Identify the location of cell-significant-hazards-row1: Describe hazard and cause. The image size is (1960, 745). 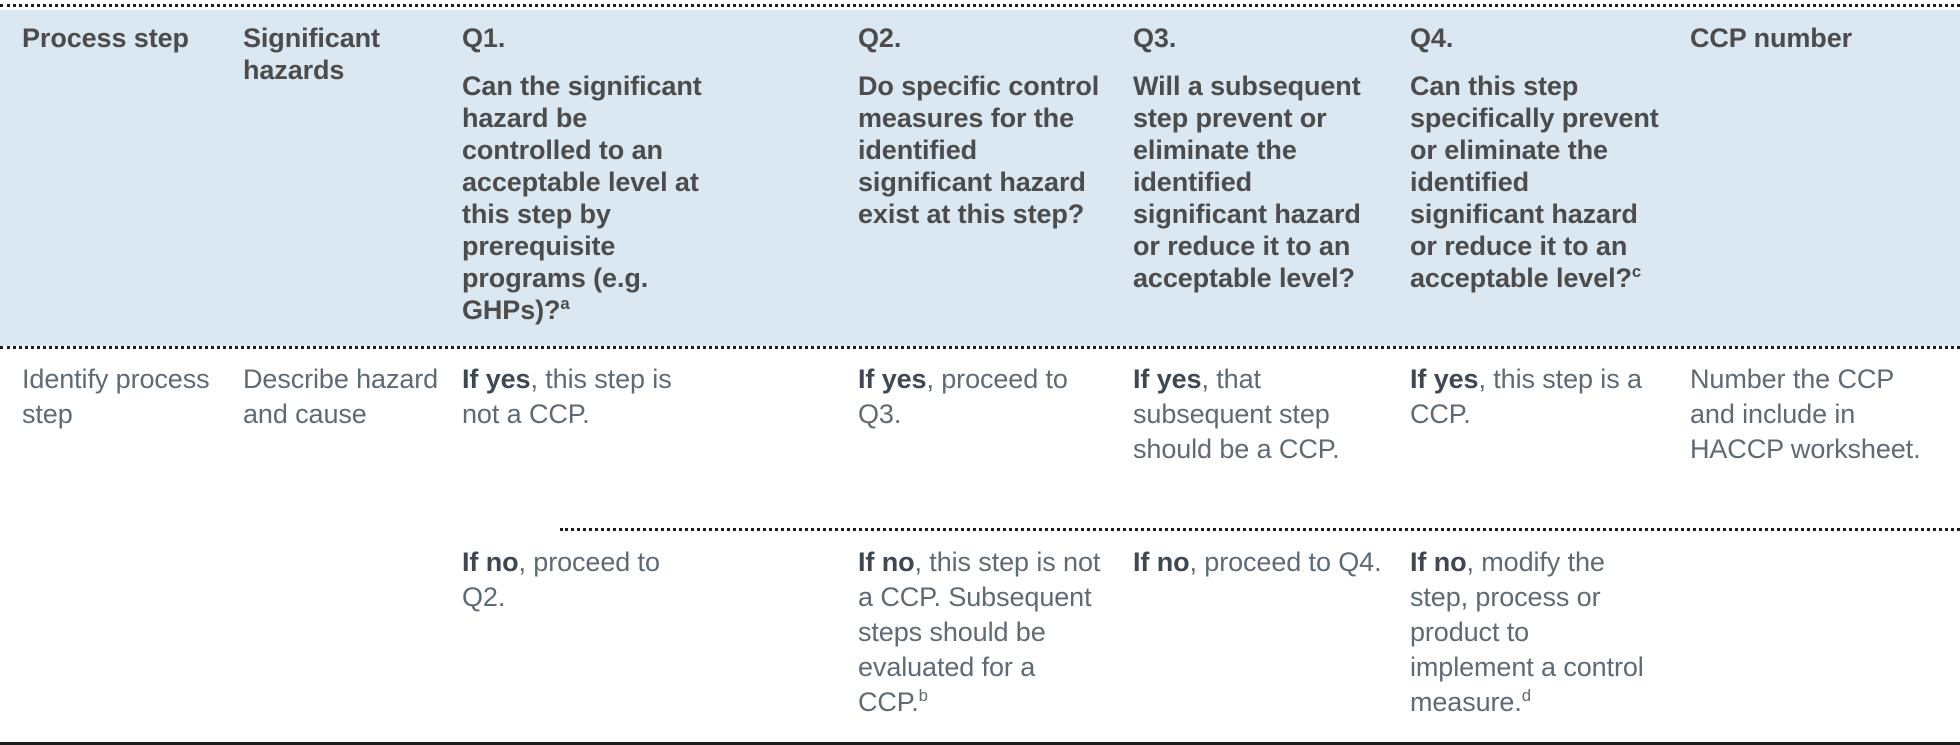
(350, 397).